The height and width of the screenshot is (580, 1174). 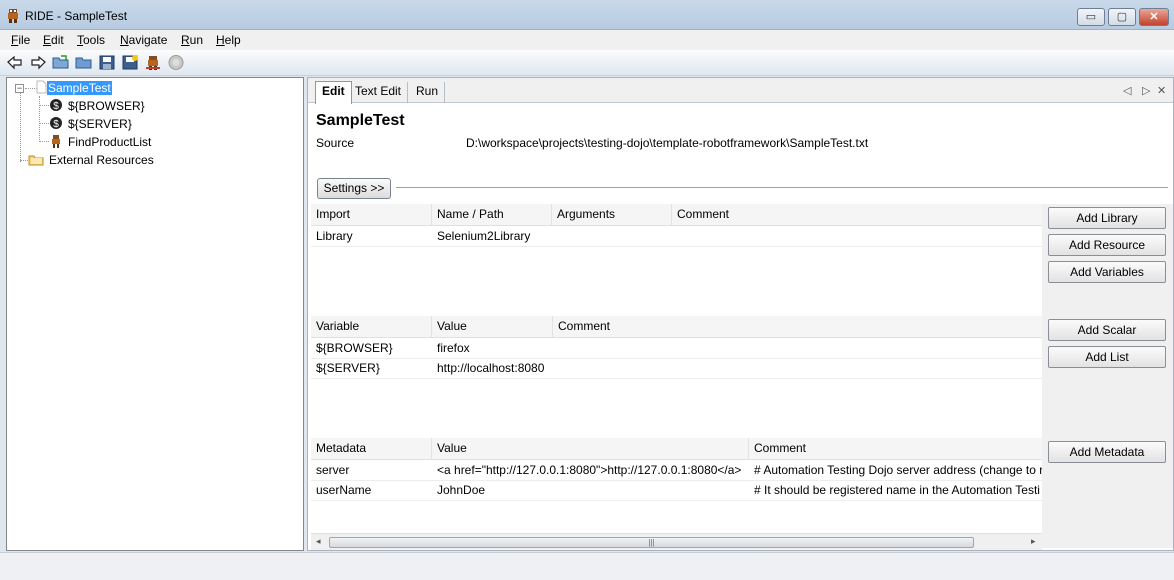 What do you see at coordinates (587, 63) in the screenshot?
I see `toolbar` at bounding box center [587, 63].